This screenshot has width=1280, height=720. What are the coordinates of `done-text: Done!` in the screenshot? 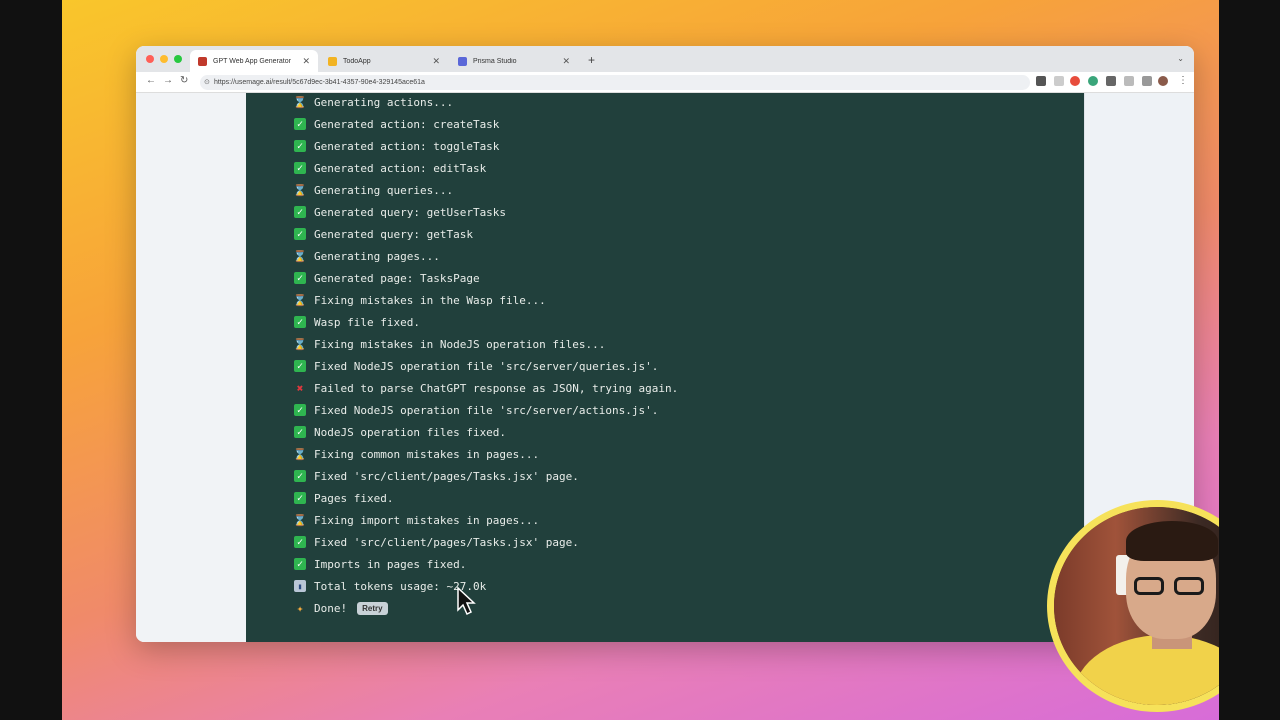 It's located at (331, 608).